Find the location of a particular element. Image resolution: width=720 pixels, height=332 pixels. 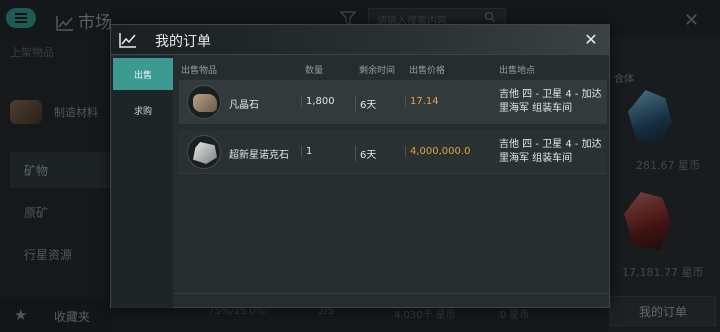

column-header-location: 出售地点 is located at coordinates (517, 71).